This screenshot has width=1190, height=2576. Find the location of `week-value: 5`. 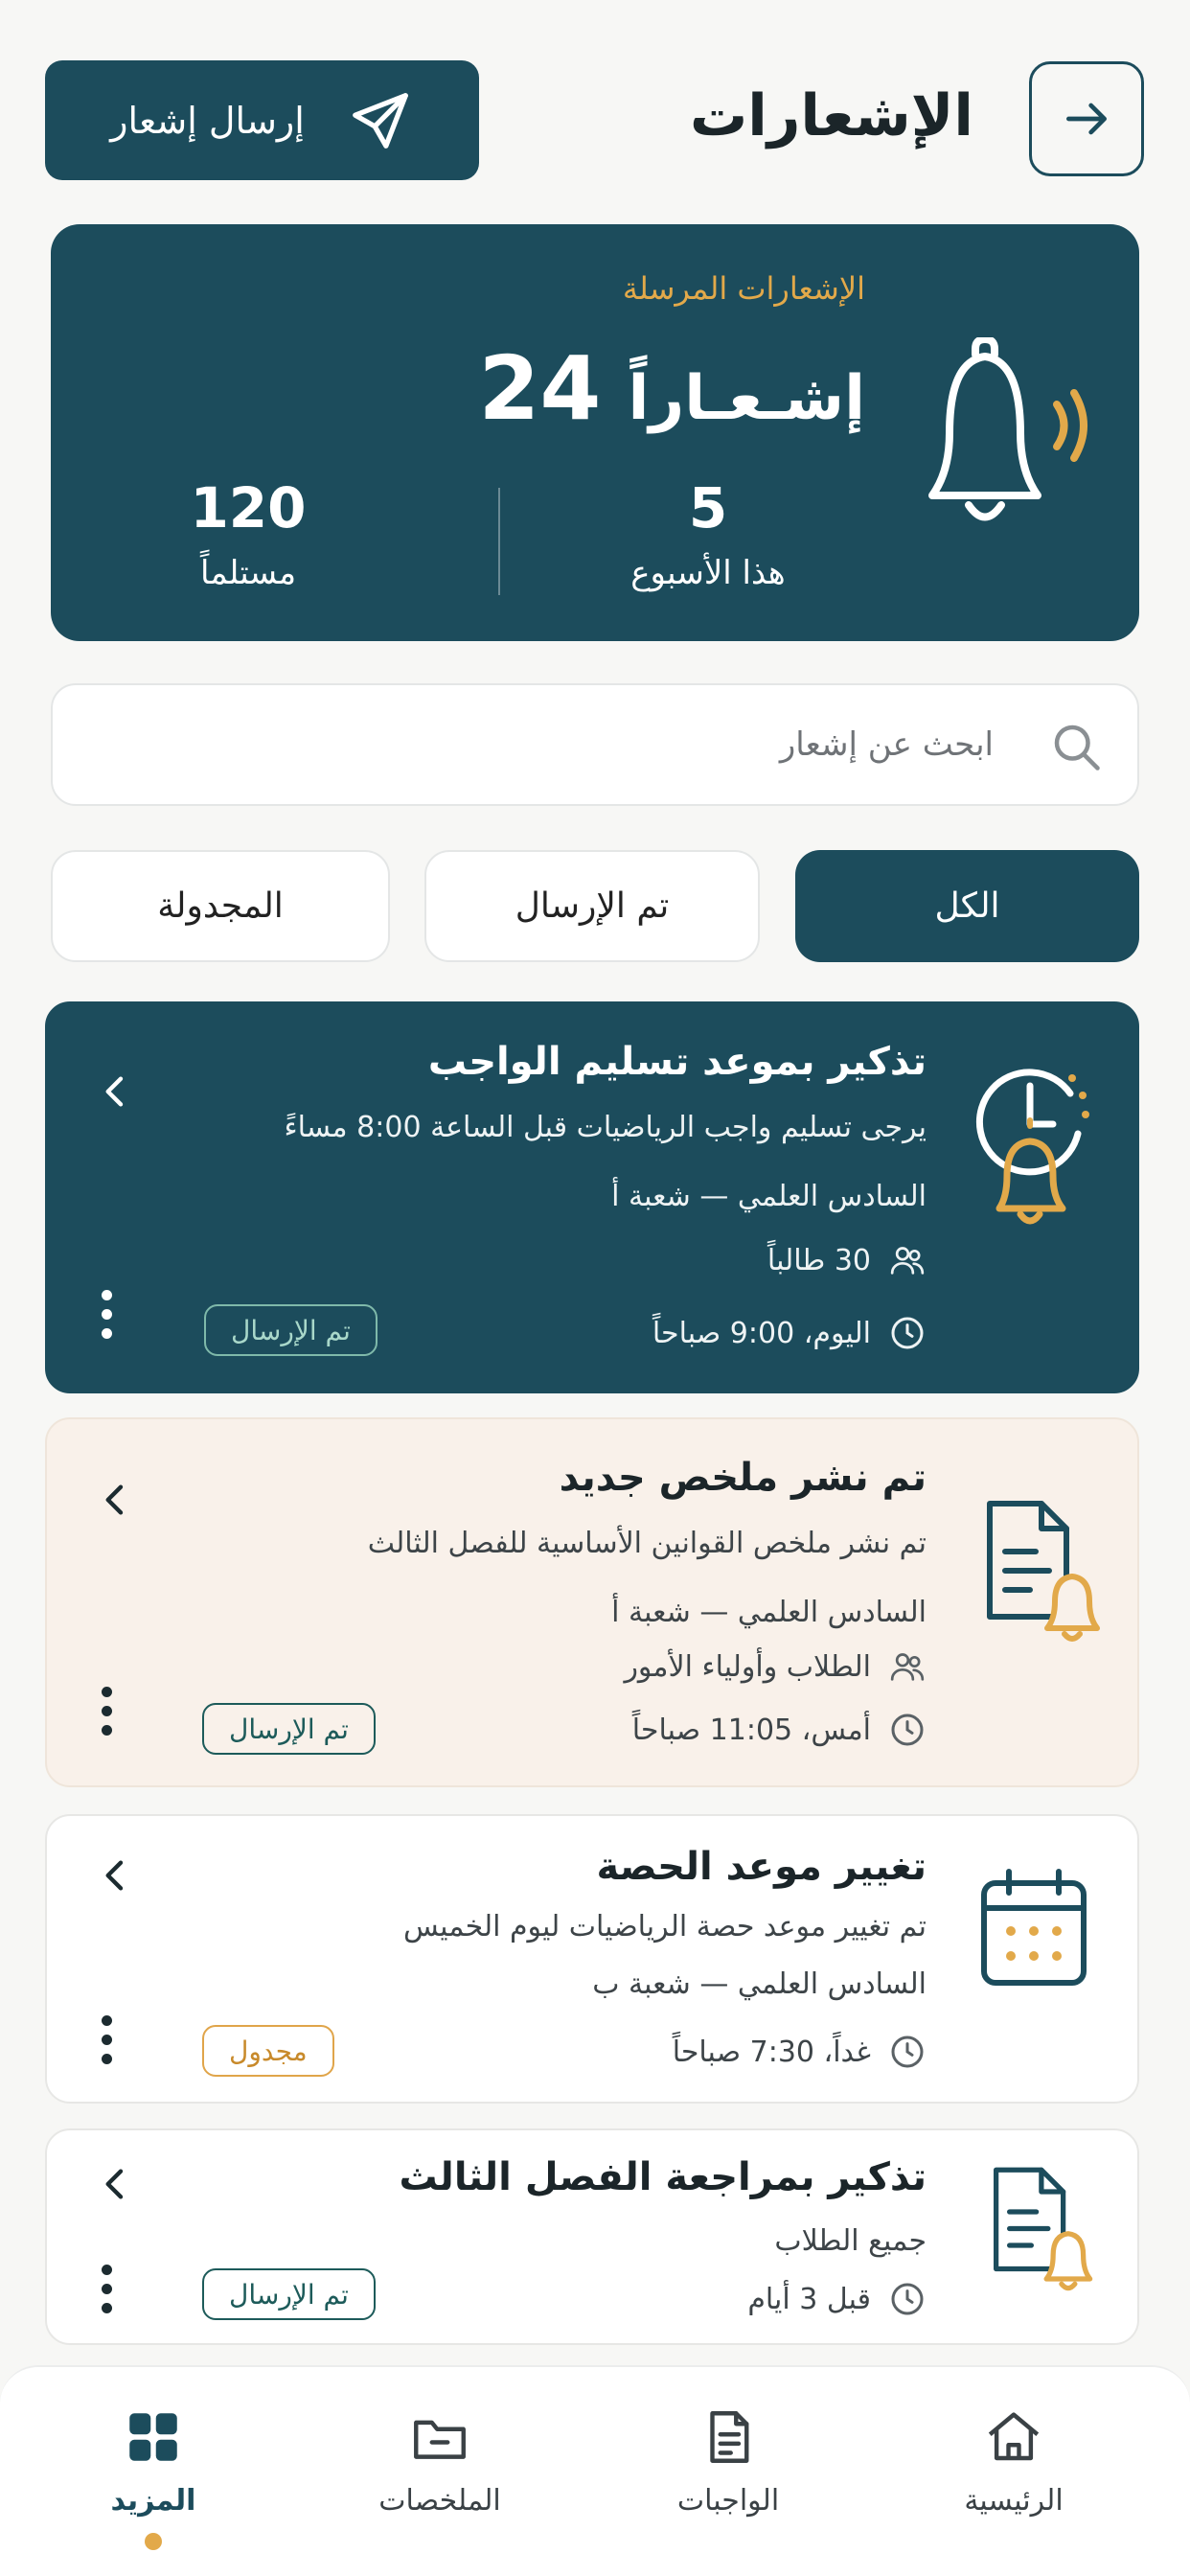

week-value: 5 is located at coordinates (708, 508).